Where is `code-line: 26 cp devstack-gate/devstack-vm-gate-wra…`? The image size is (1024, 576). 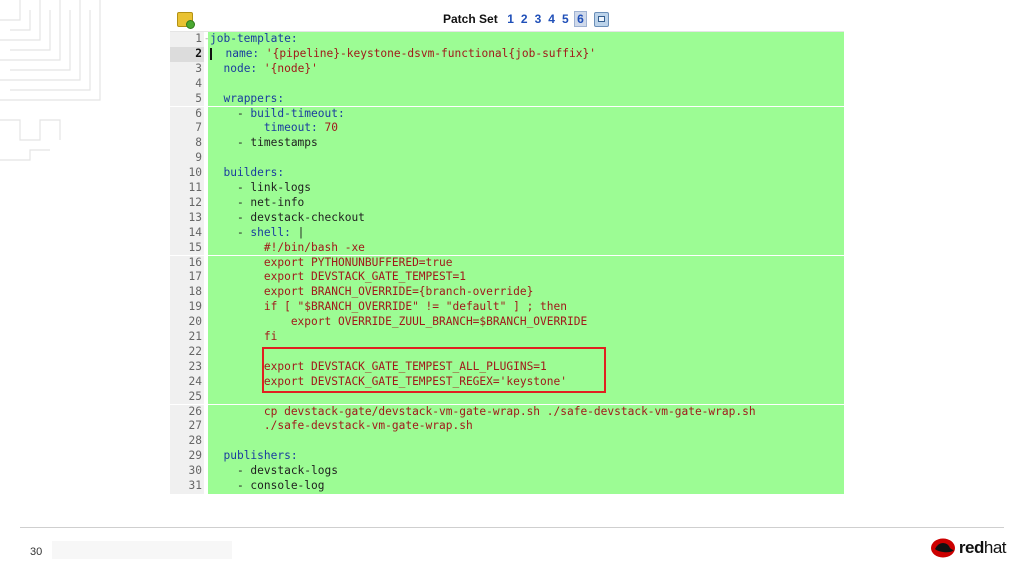 code-line: 26 cp devstack-gate/devstack-vm-gate-wra… is located at coordinates (507, 412).